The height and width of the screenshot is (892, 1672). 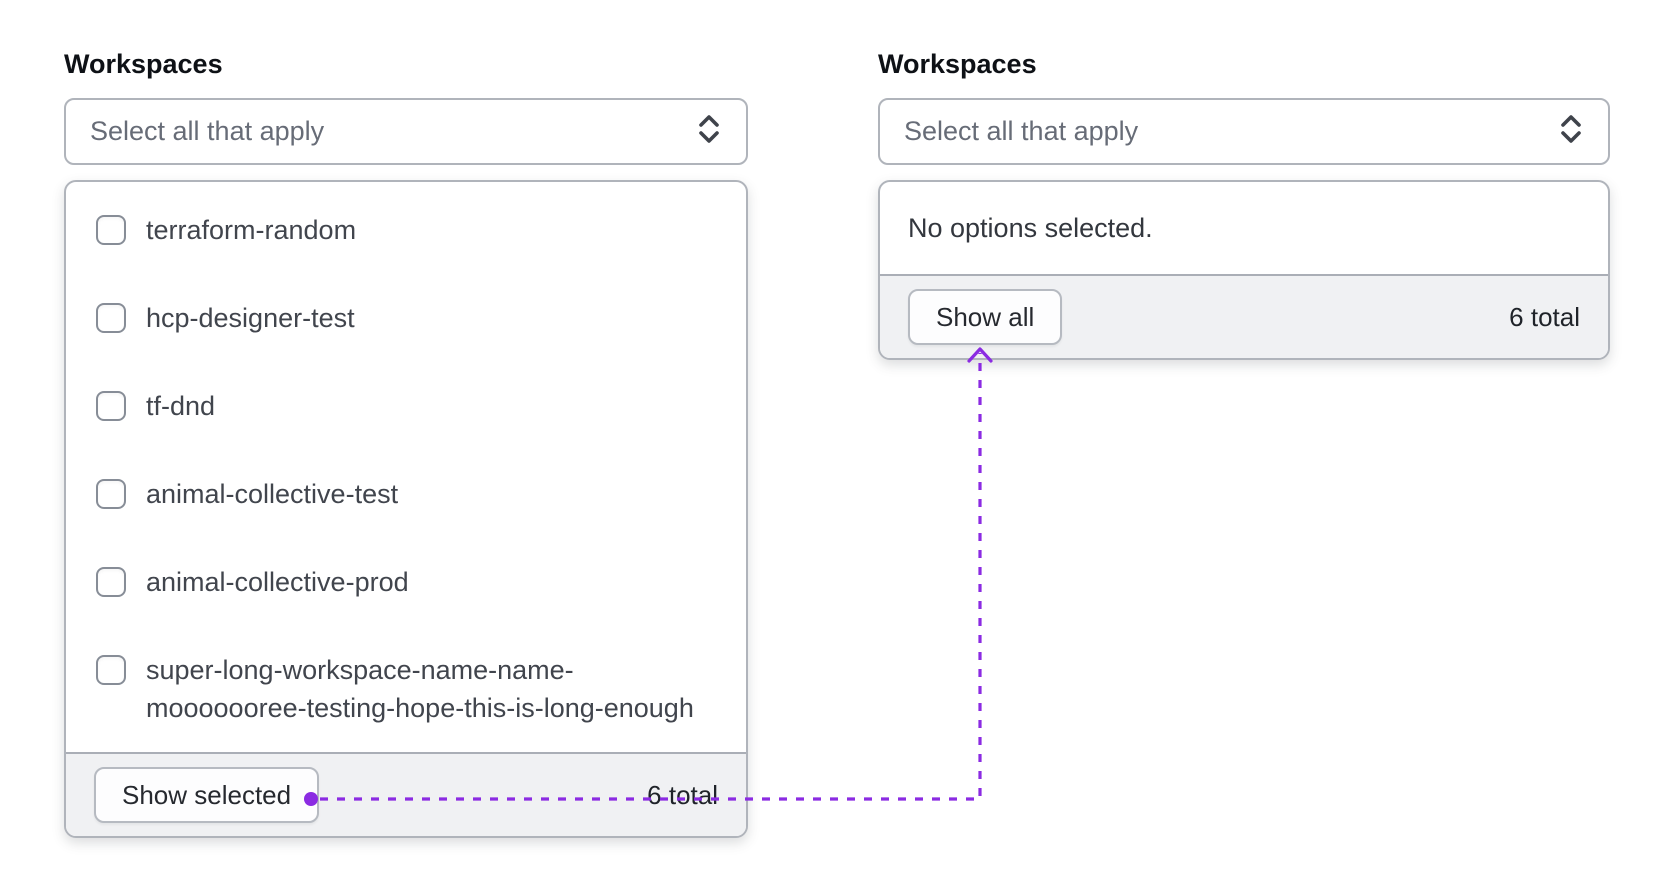 I want to click on option-label-line-1: super-long-workspace-name-name-, so click(x=360, y=670).